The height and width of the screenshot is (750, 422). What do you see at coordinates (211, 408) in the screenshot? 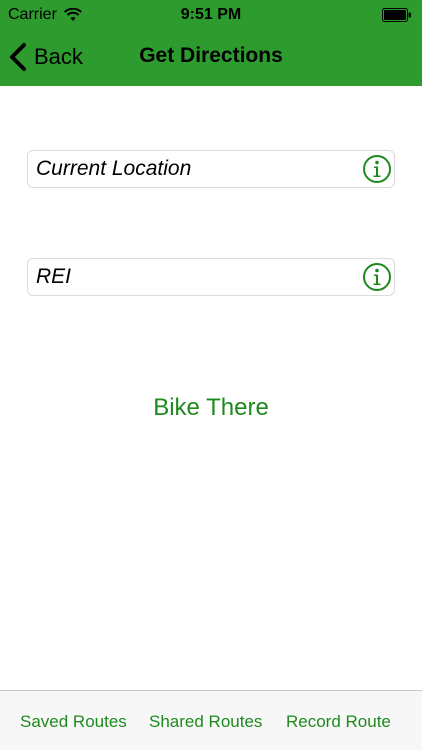
I see `bike-there-button: Bike There` at bounding box center [211, 408].